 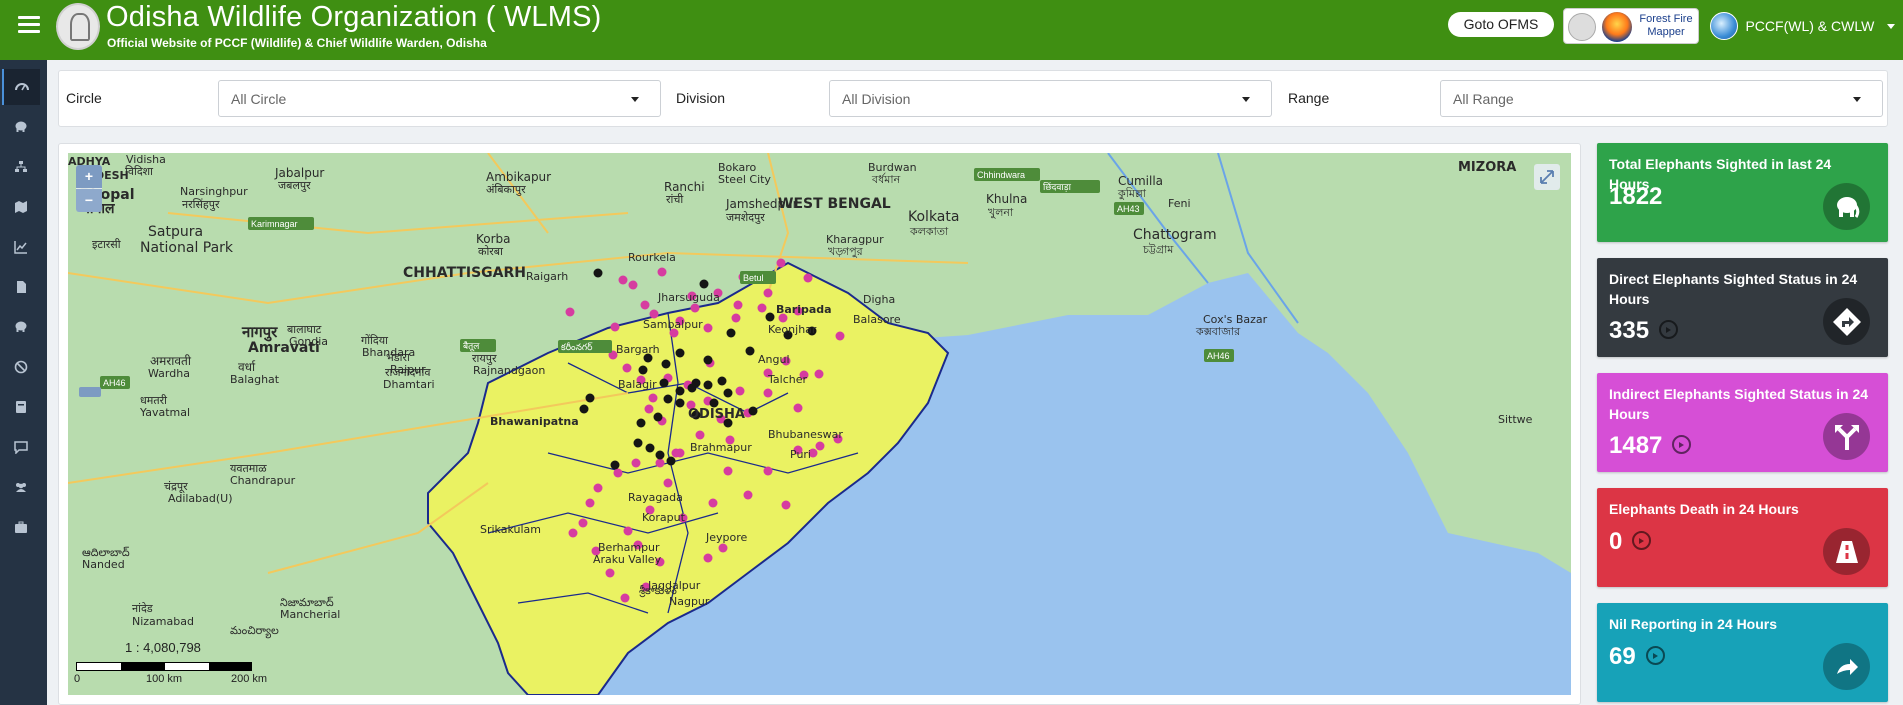 What do you see at coordinates (21, 527) in the screenshot?
I see `sidebar-item-briefcase` at bounding box center [21, 527].